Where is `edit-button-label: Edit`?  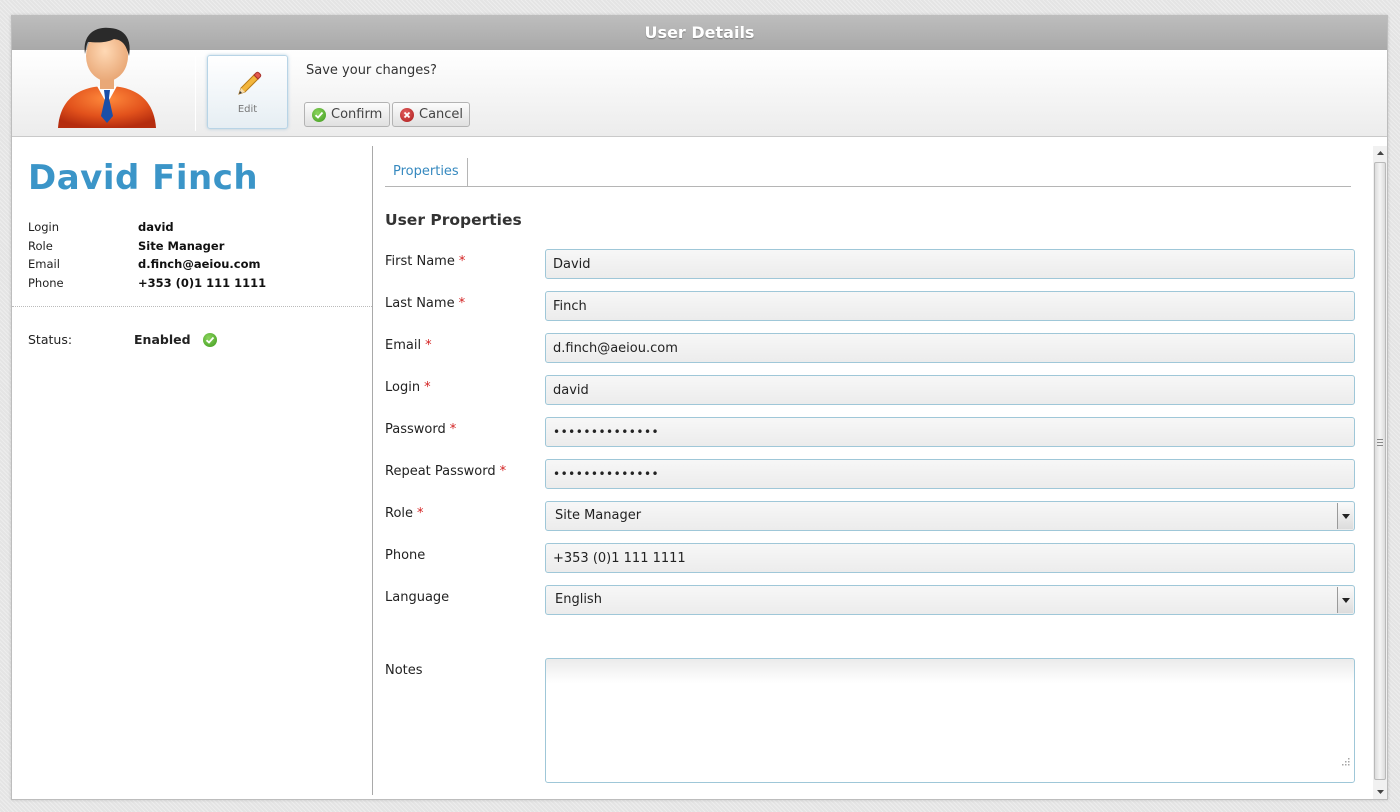 edit-button-label: Edit is located at coordinates (247, 109).